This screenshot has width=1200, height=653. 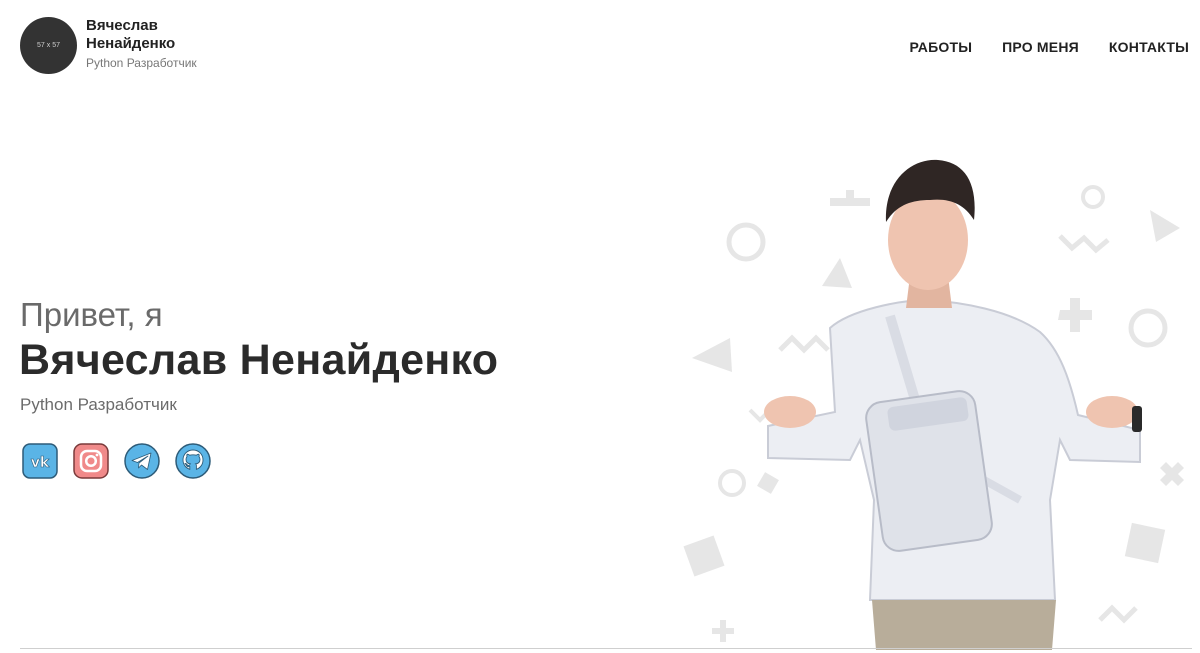 What do you see at coordinates (1040, 47) in the screenshot?
I see `nav-item-about: ПРО МЕНЯ` at bounding box center [1040, 47].